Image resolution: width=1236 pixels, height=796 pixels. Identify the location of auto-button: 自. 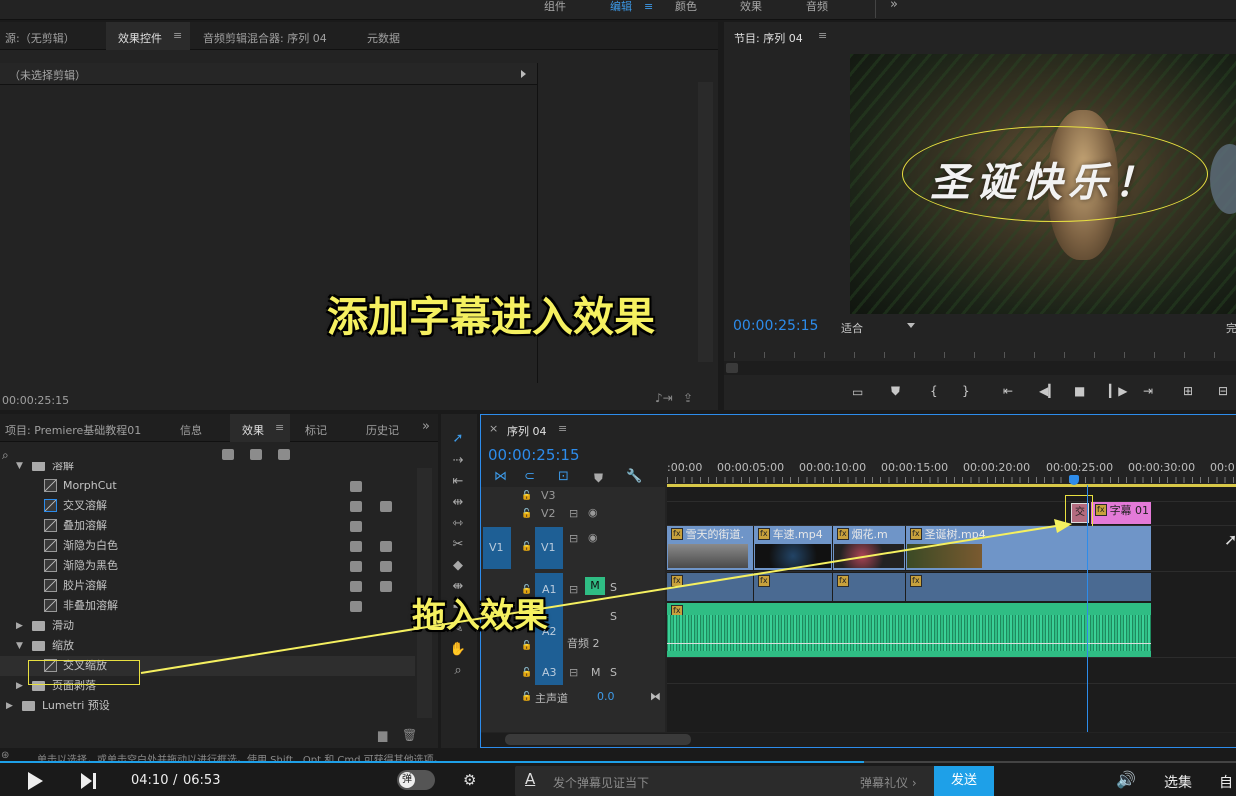
(1226, 782).